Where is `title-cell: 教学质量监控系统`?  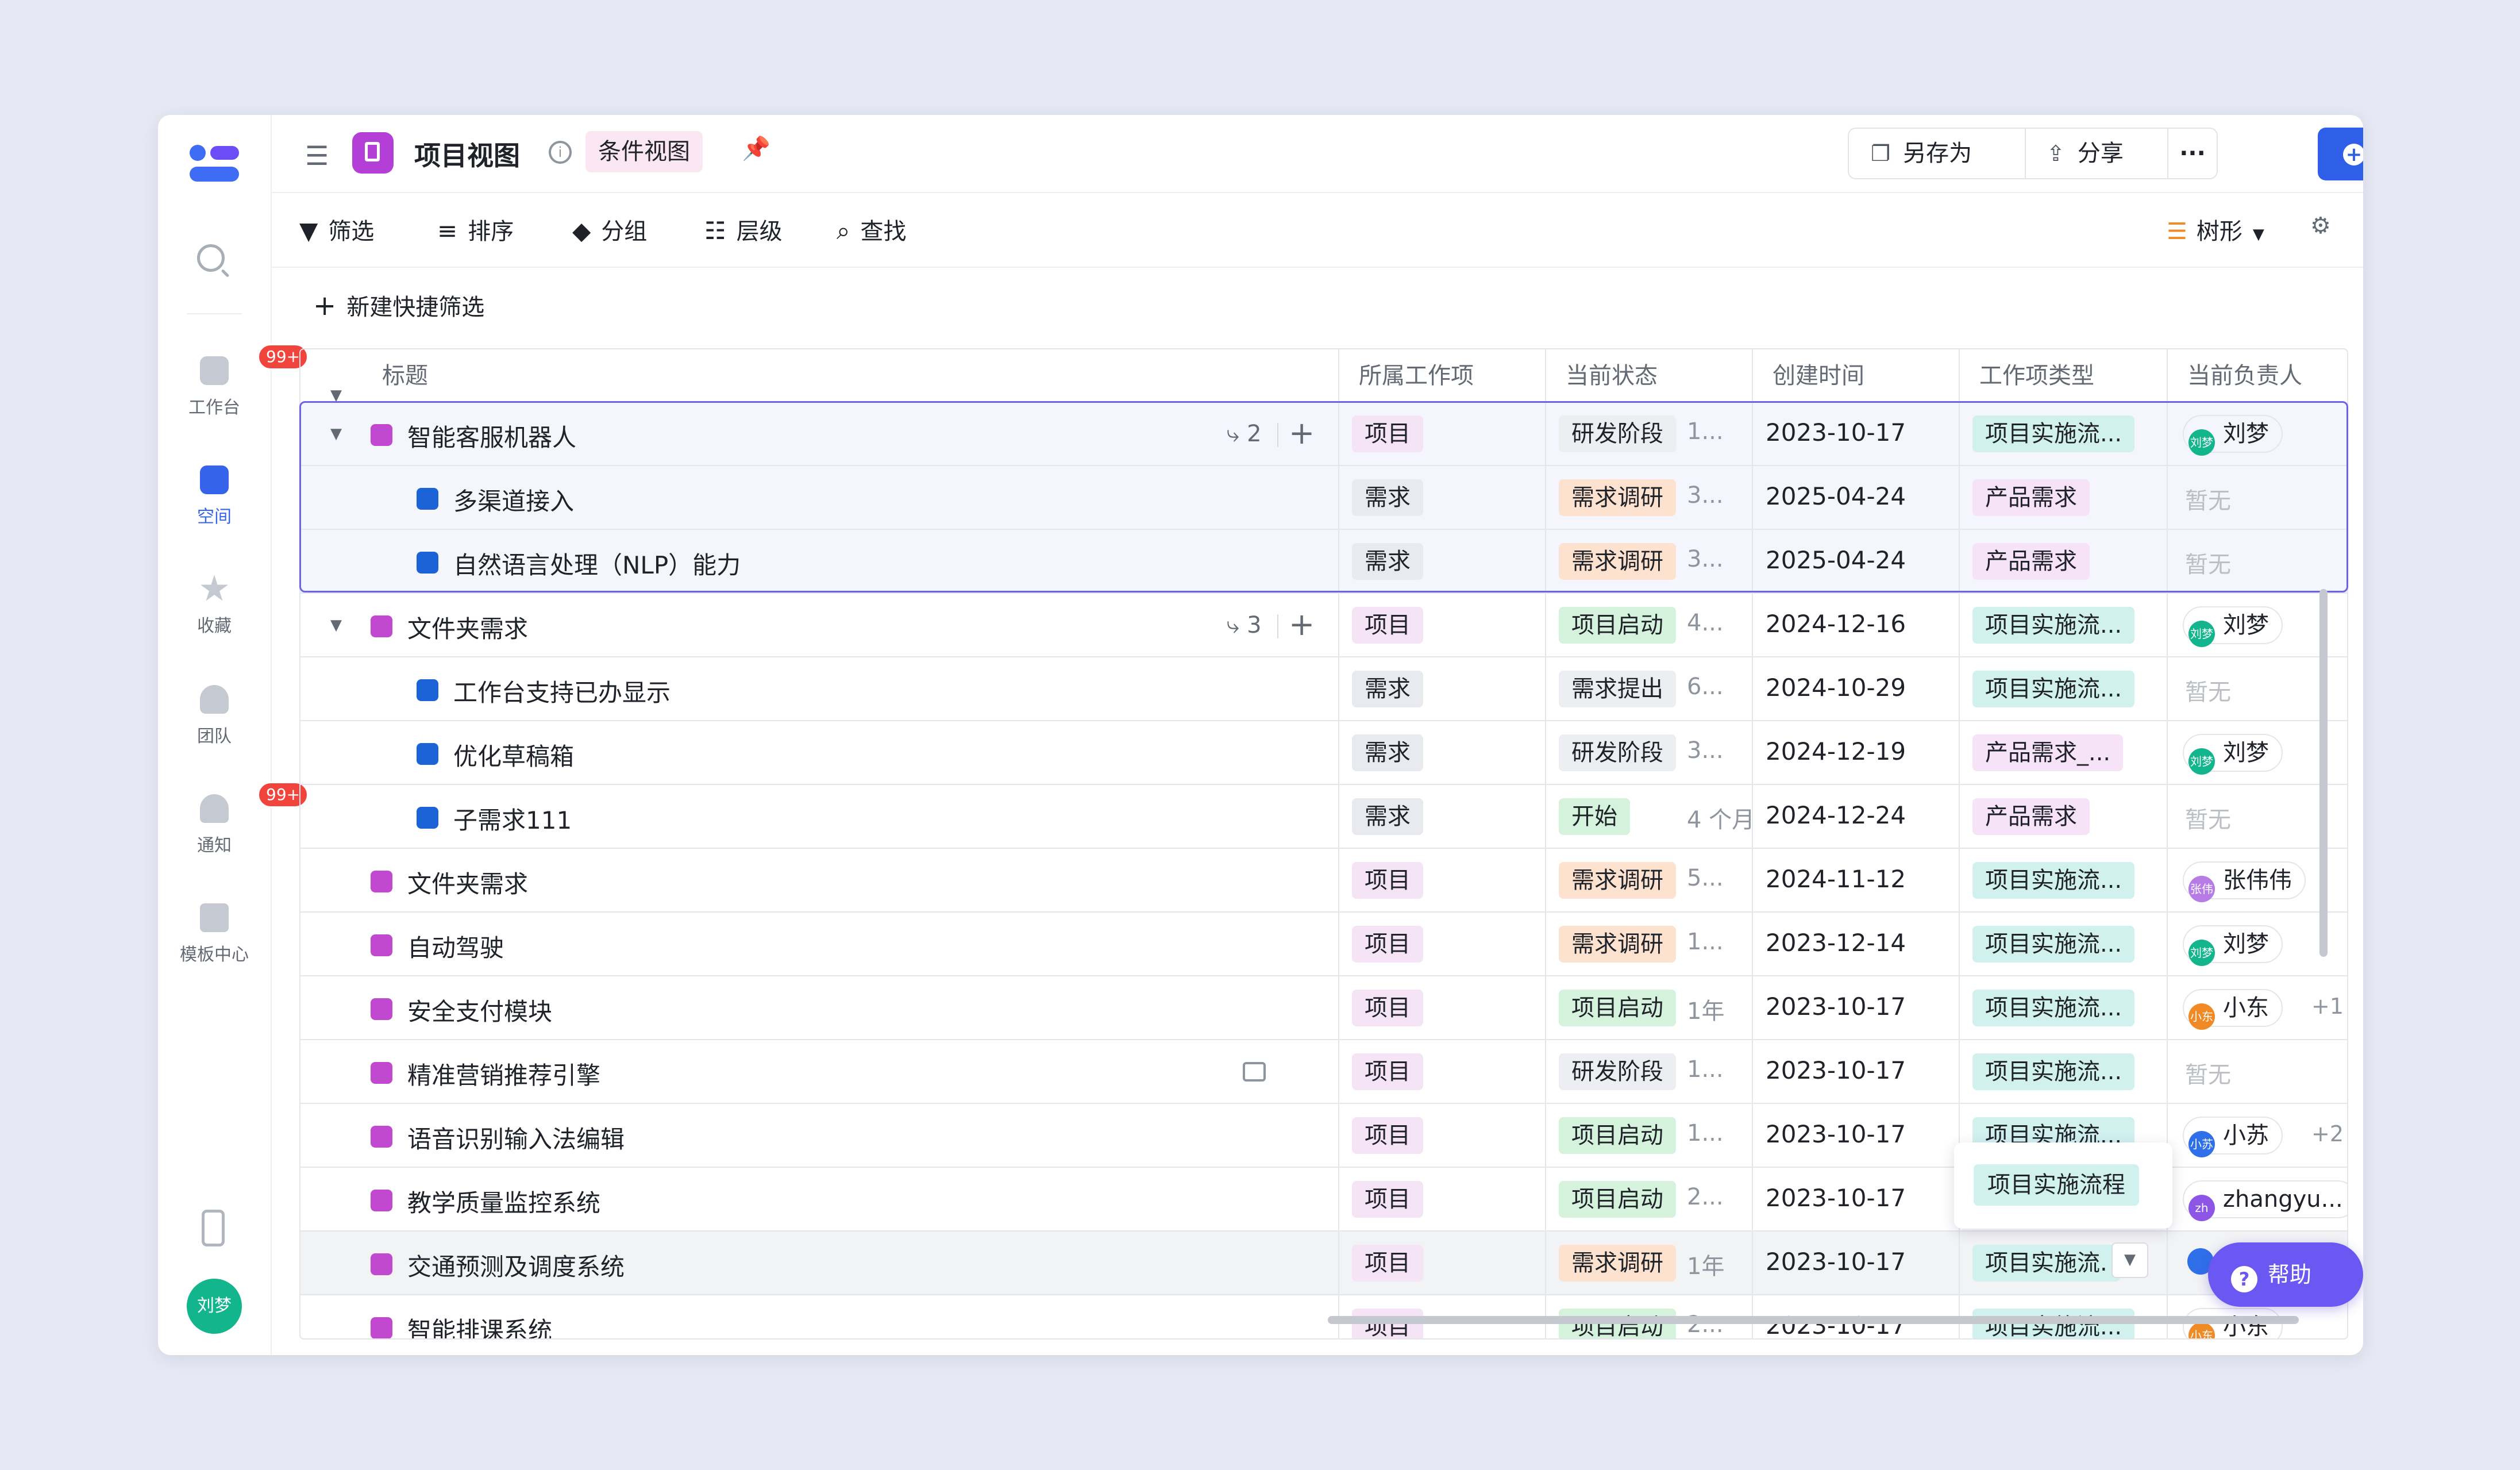
title-cell: 教学质量监控系统 is located at coordinates (820, 1199).